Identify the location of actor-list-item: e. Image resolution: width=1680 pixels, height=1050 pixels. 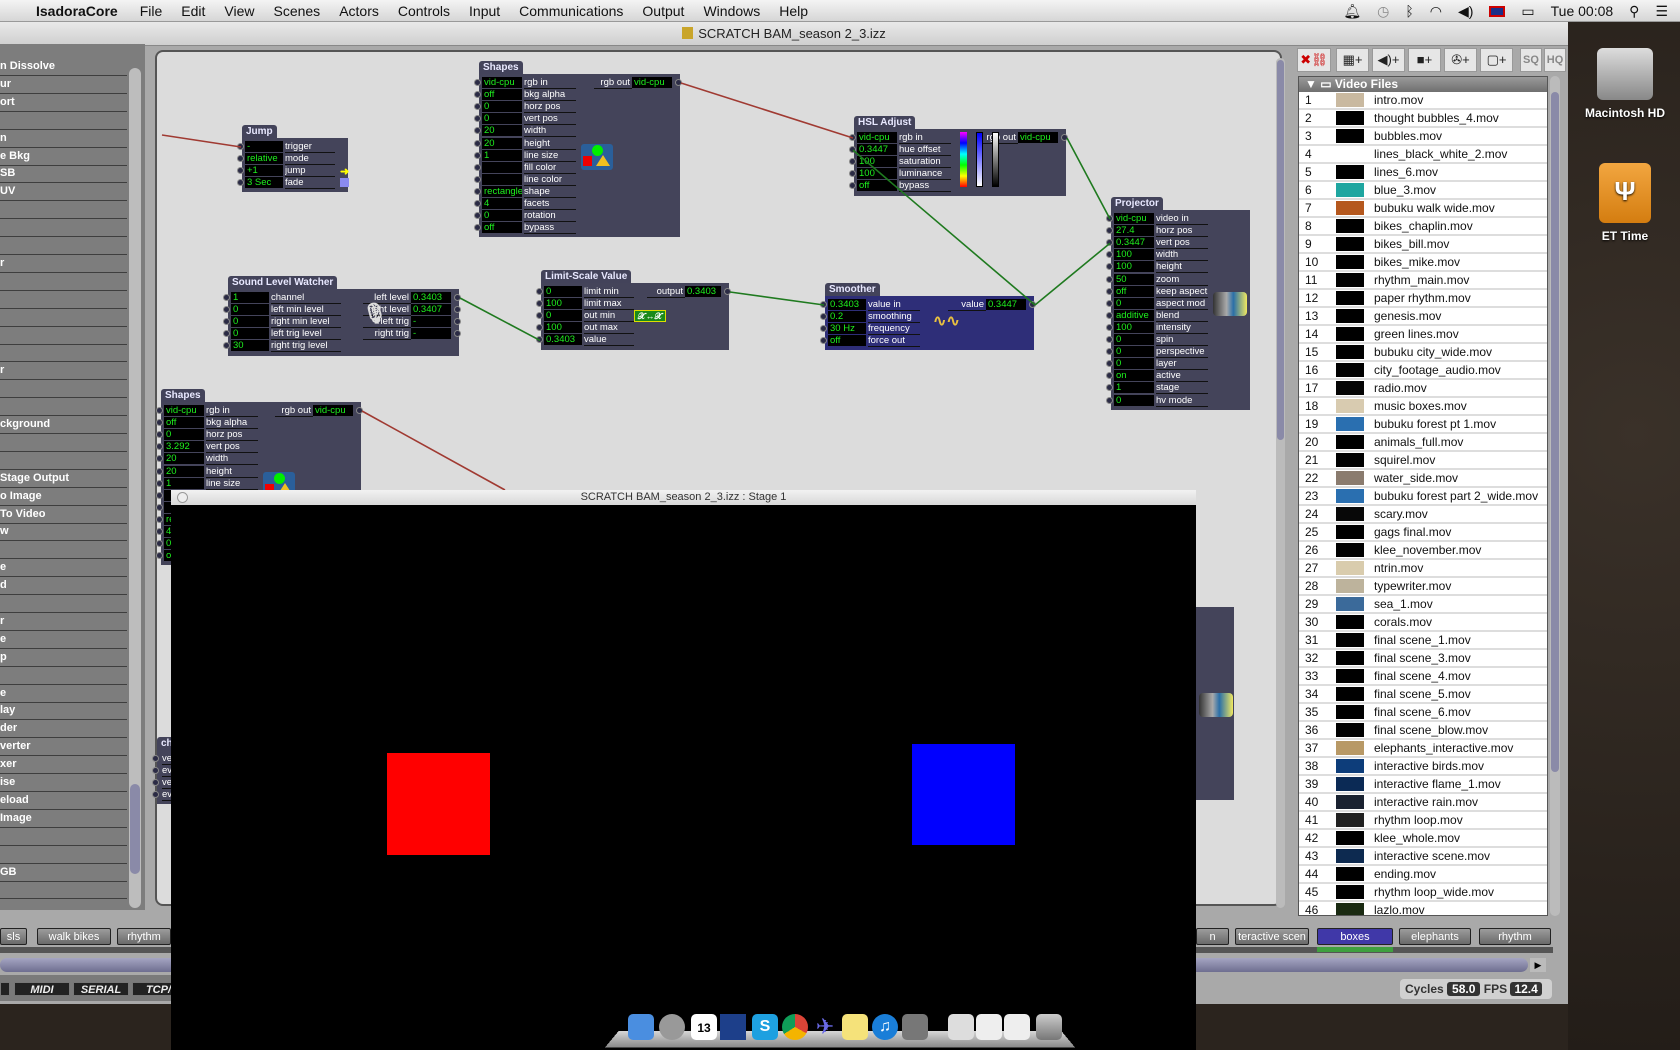
(63, 640).